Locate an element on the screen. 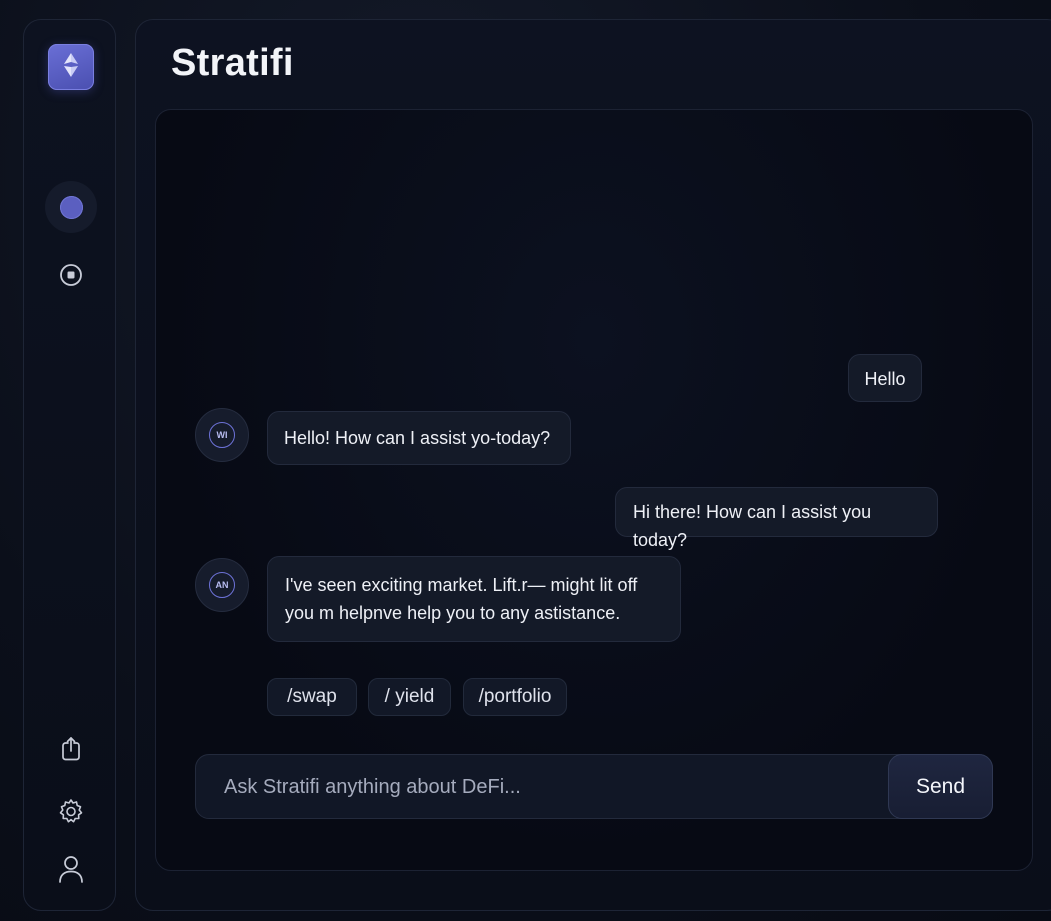  chip-label: /portfolio is located at coordinates (515, 696).